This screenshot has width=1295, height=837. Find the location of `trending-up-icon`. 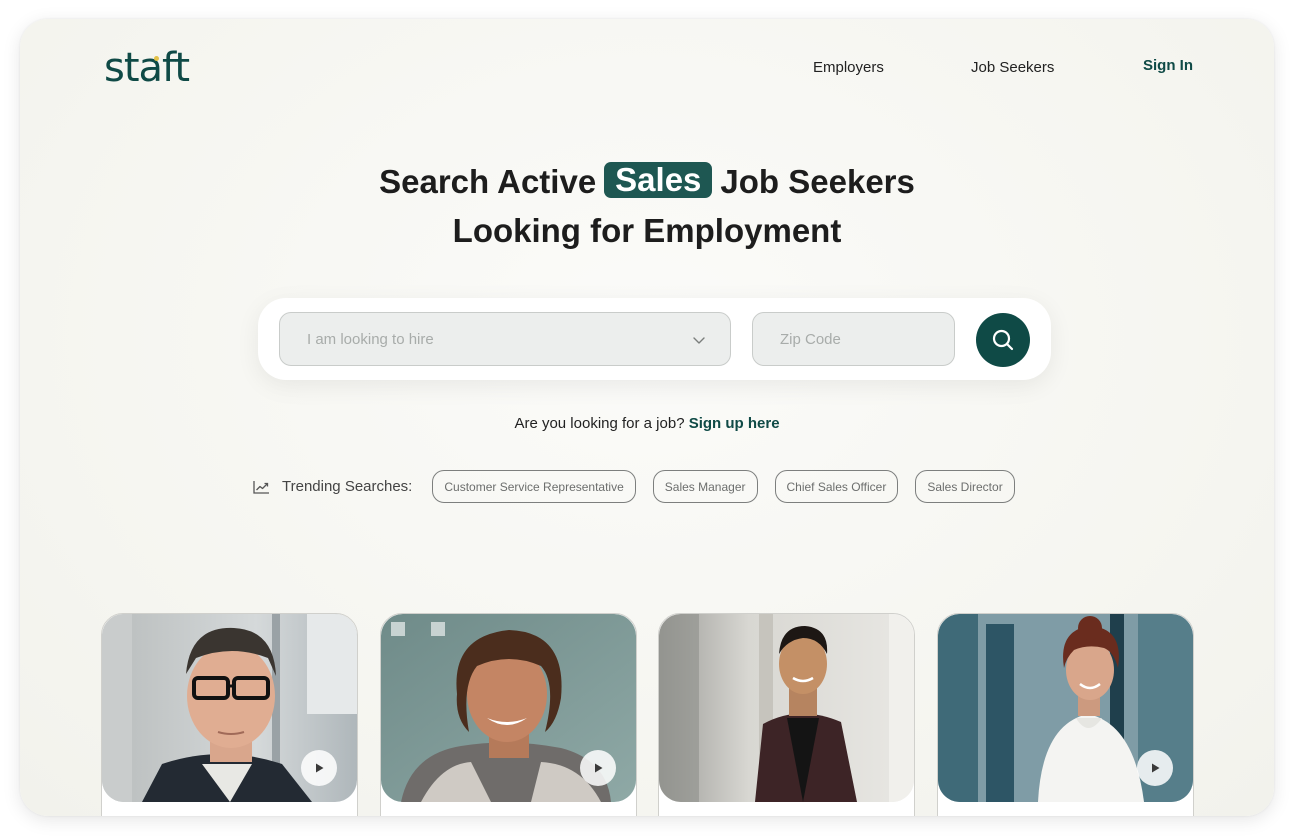

trending-up-icon is located at coordinates (261, 487).